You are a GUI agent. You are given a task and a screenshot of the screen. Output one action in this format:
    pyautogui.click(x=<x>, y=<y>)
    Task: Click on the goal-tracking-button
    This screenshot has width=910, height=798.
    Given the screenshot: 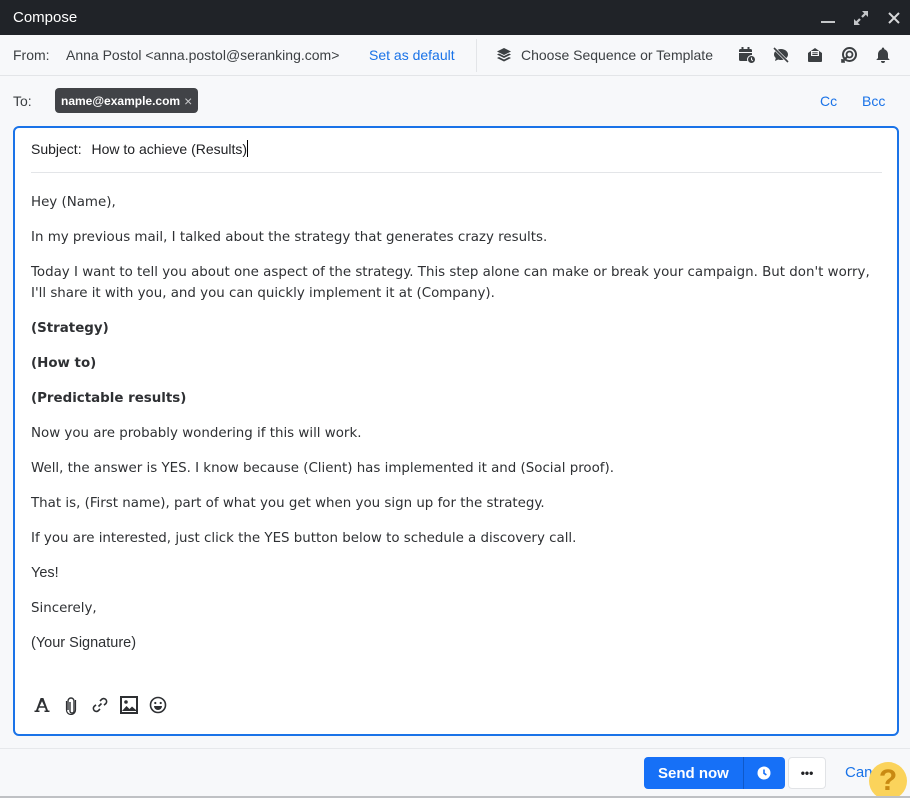 What is the action you would take?
    pyautogui.click(x=849, y=55)
    